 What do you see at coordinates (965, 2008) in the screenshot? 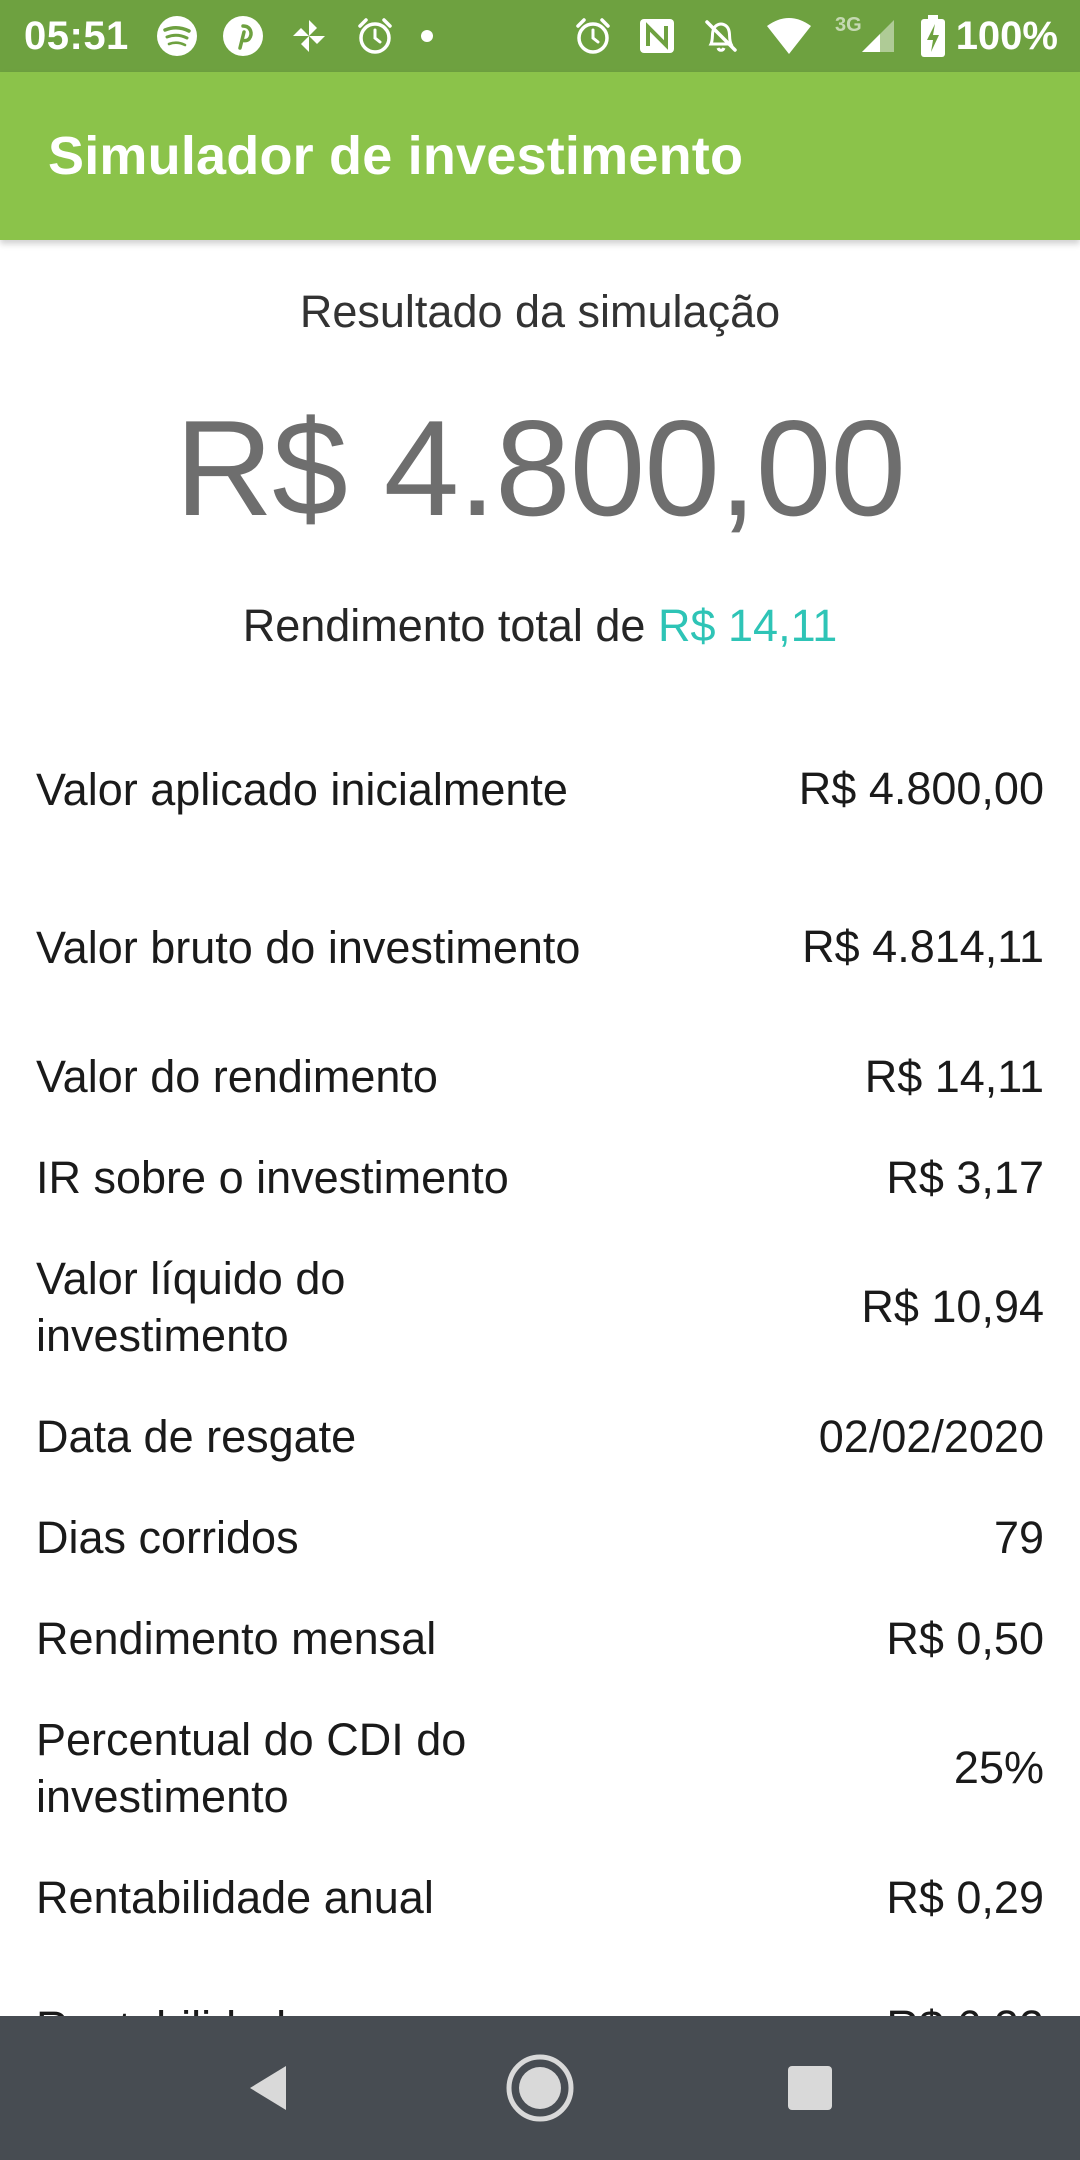
I see `detail-value: R$ 6,22` at bounding box center [965, 2008].